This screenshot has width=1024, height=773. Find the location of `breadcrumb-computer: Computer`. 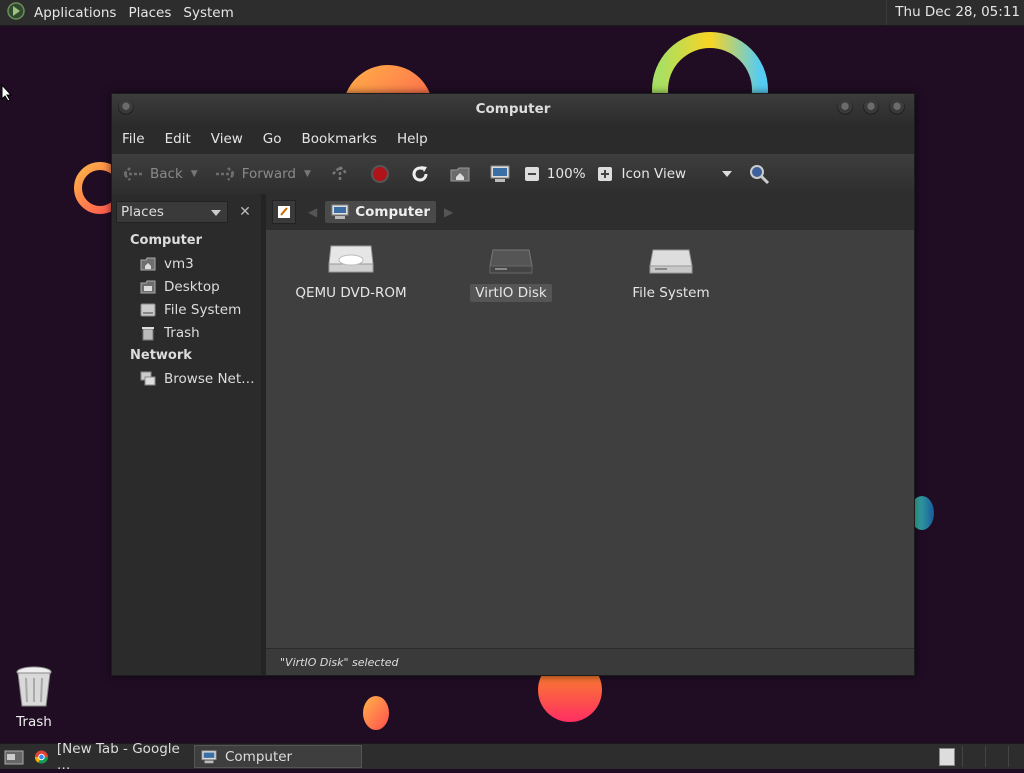

breadcrumb-computer: Computer is located at coordinates (381, 212).